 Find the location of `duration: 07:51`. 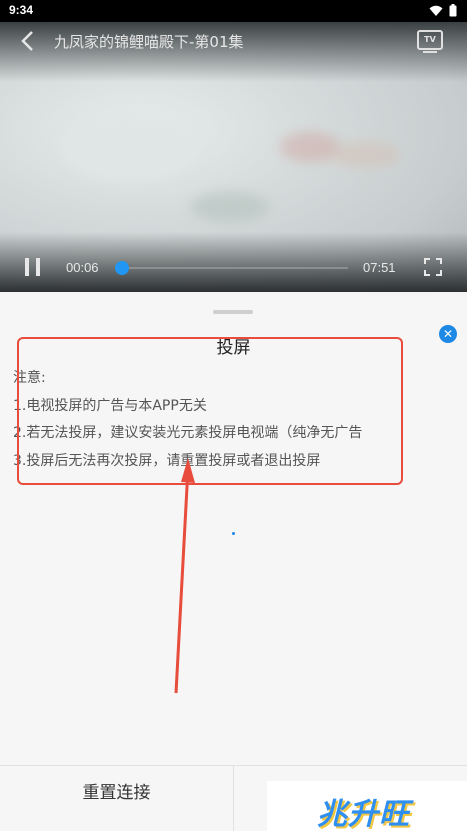

duration: 07:51 is located at coordinates (379, 267).